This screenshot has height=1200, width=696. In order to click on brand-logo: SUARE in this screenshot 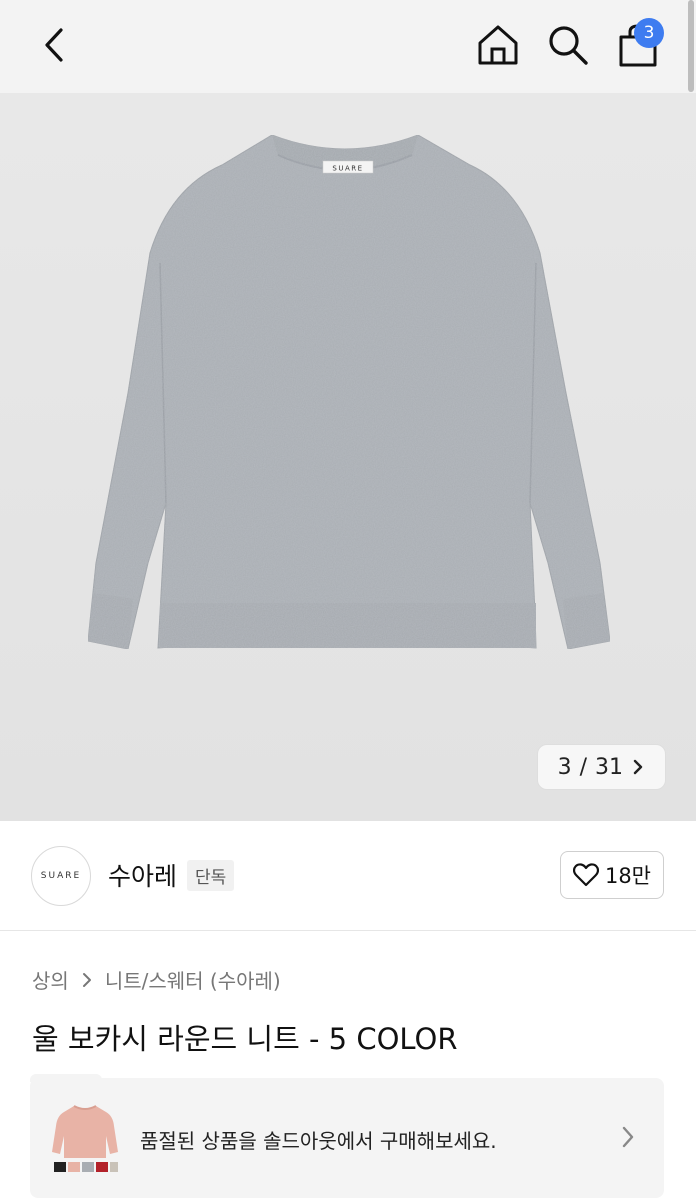, I will do `click(61, 876)`.